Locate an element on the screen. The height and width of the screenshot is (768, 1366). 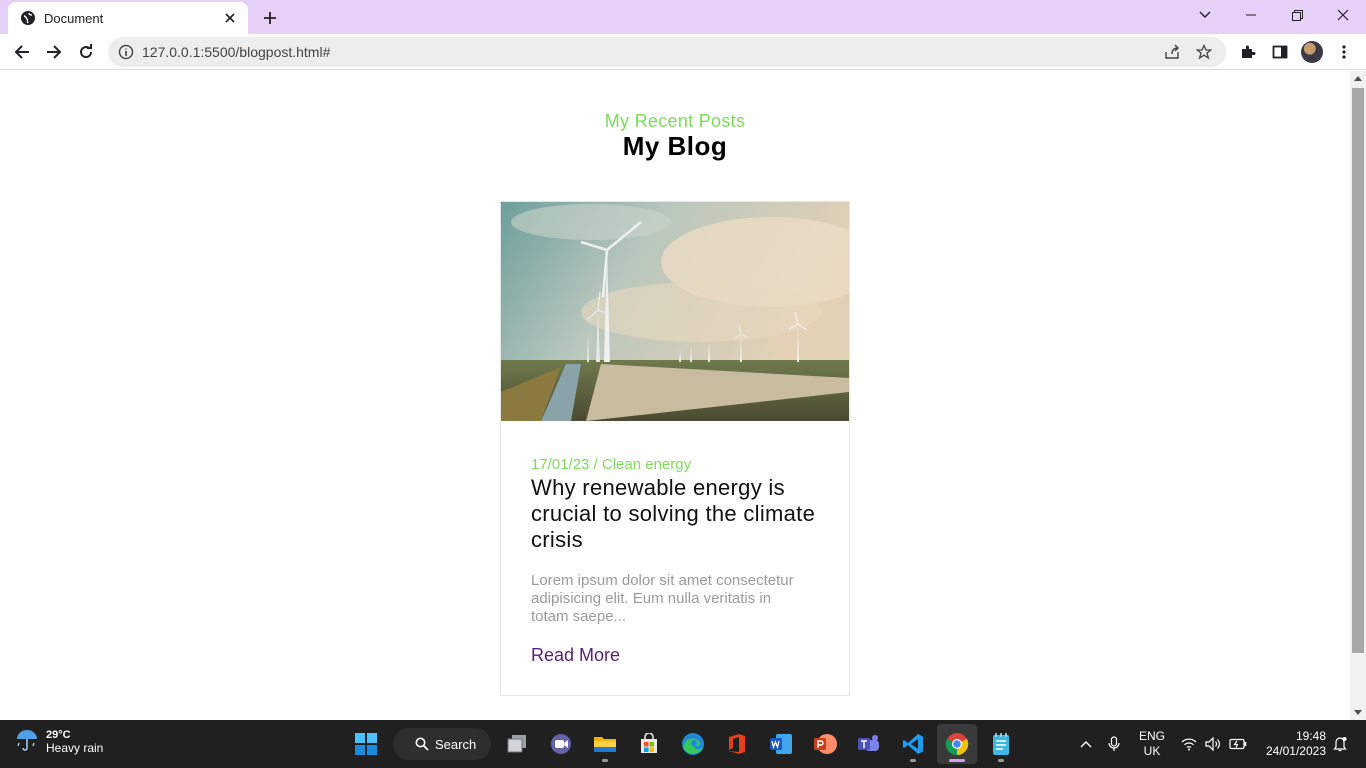
more-menu-icon is located at coordinates (1344, 52).